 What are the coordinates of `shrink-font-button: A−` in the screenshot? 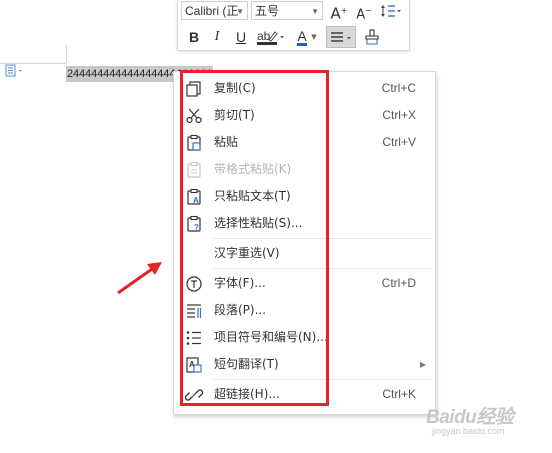 It's located at (364, 11).